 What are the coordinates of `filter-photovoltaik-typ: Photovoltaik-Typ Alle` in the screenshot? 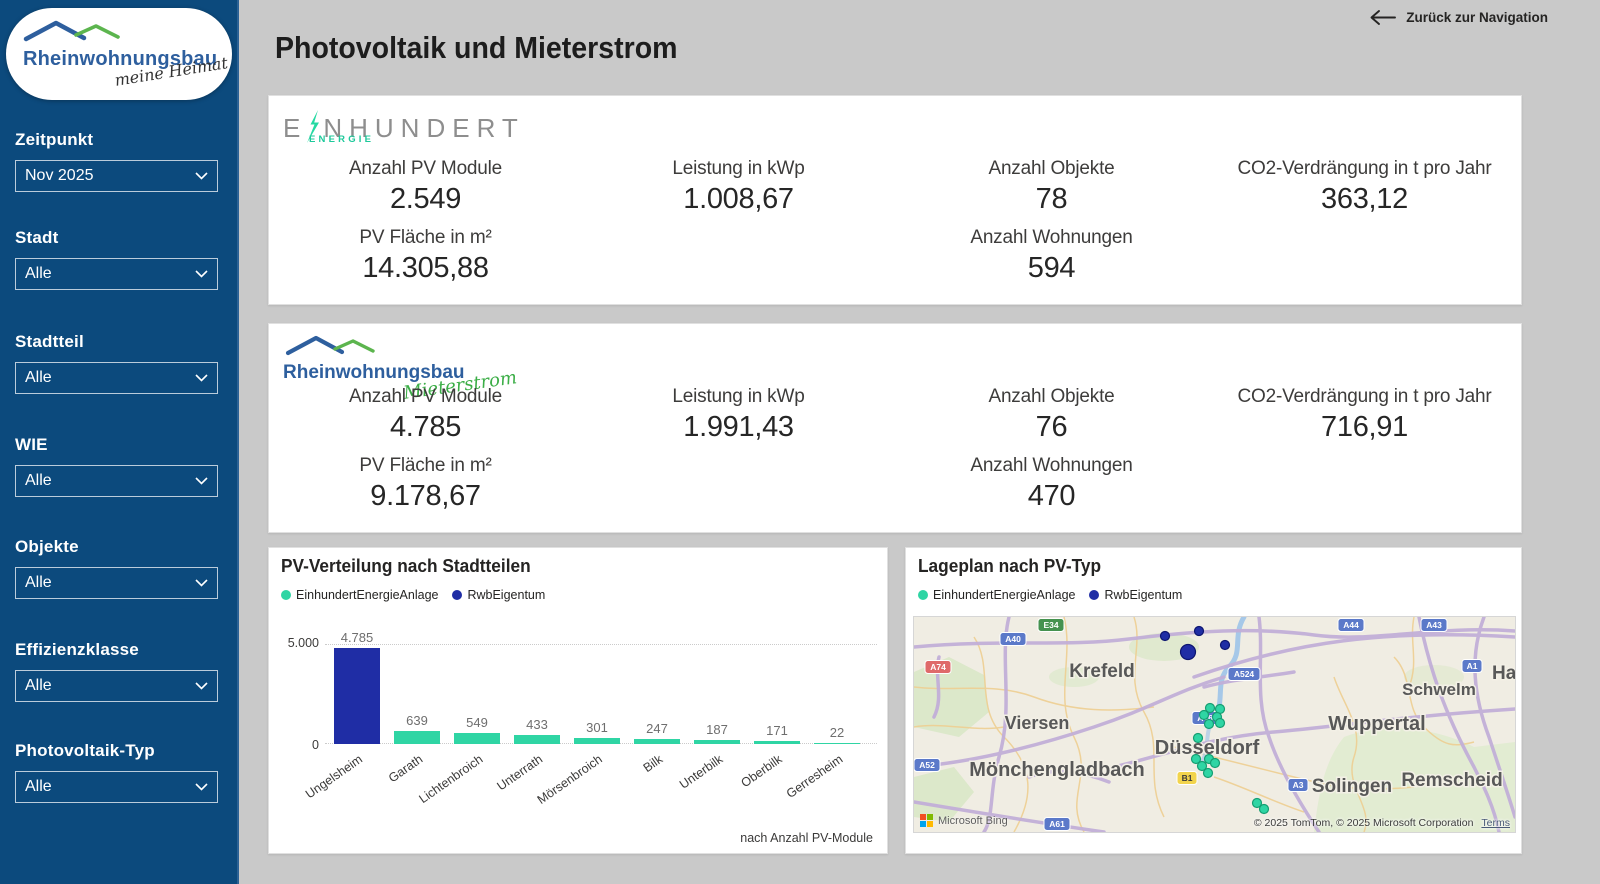 It's located at (116, 772).